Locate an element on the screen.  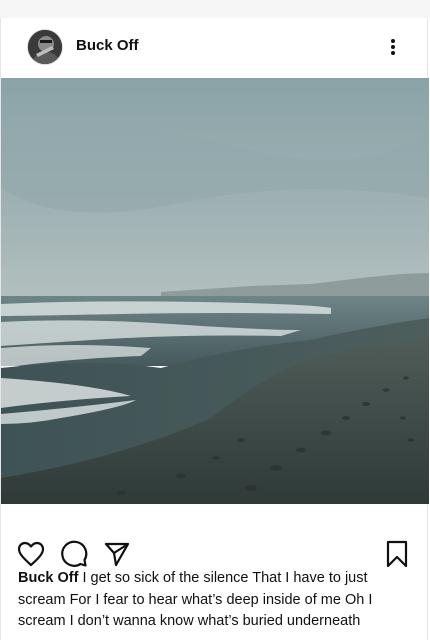
comment-bubble-icon is located at coordinates (74, 554).